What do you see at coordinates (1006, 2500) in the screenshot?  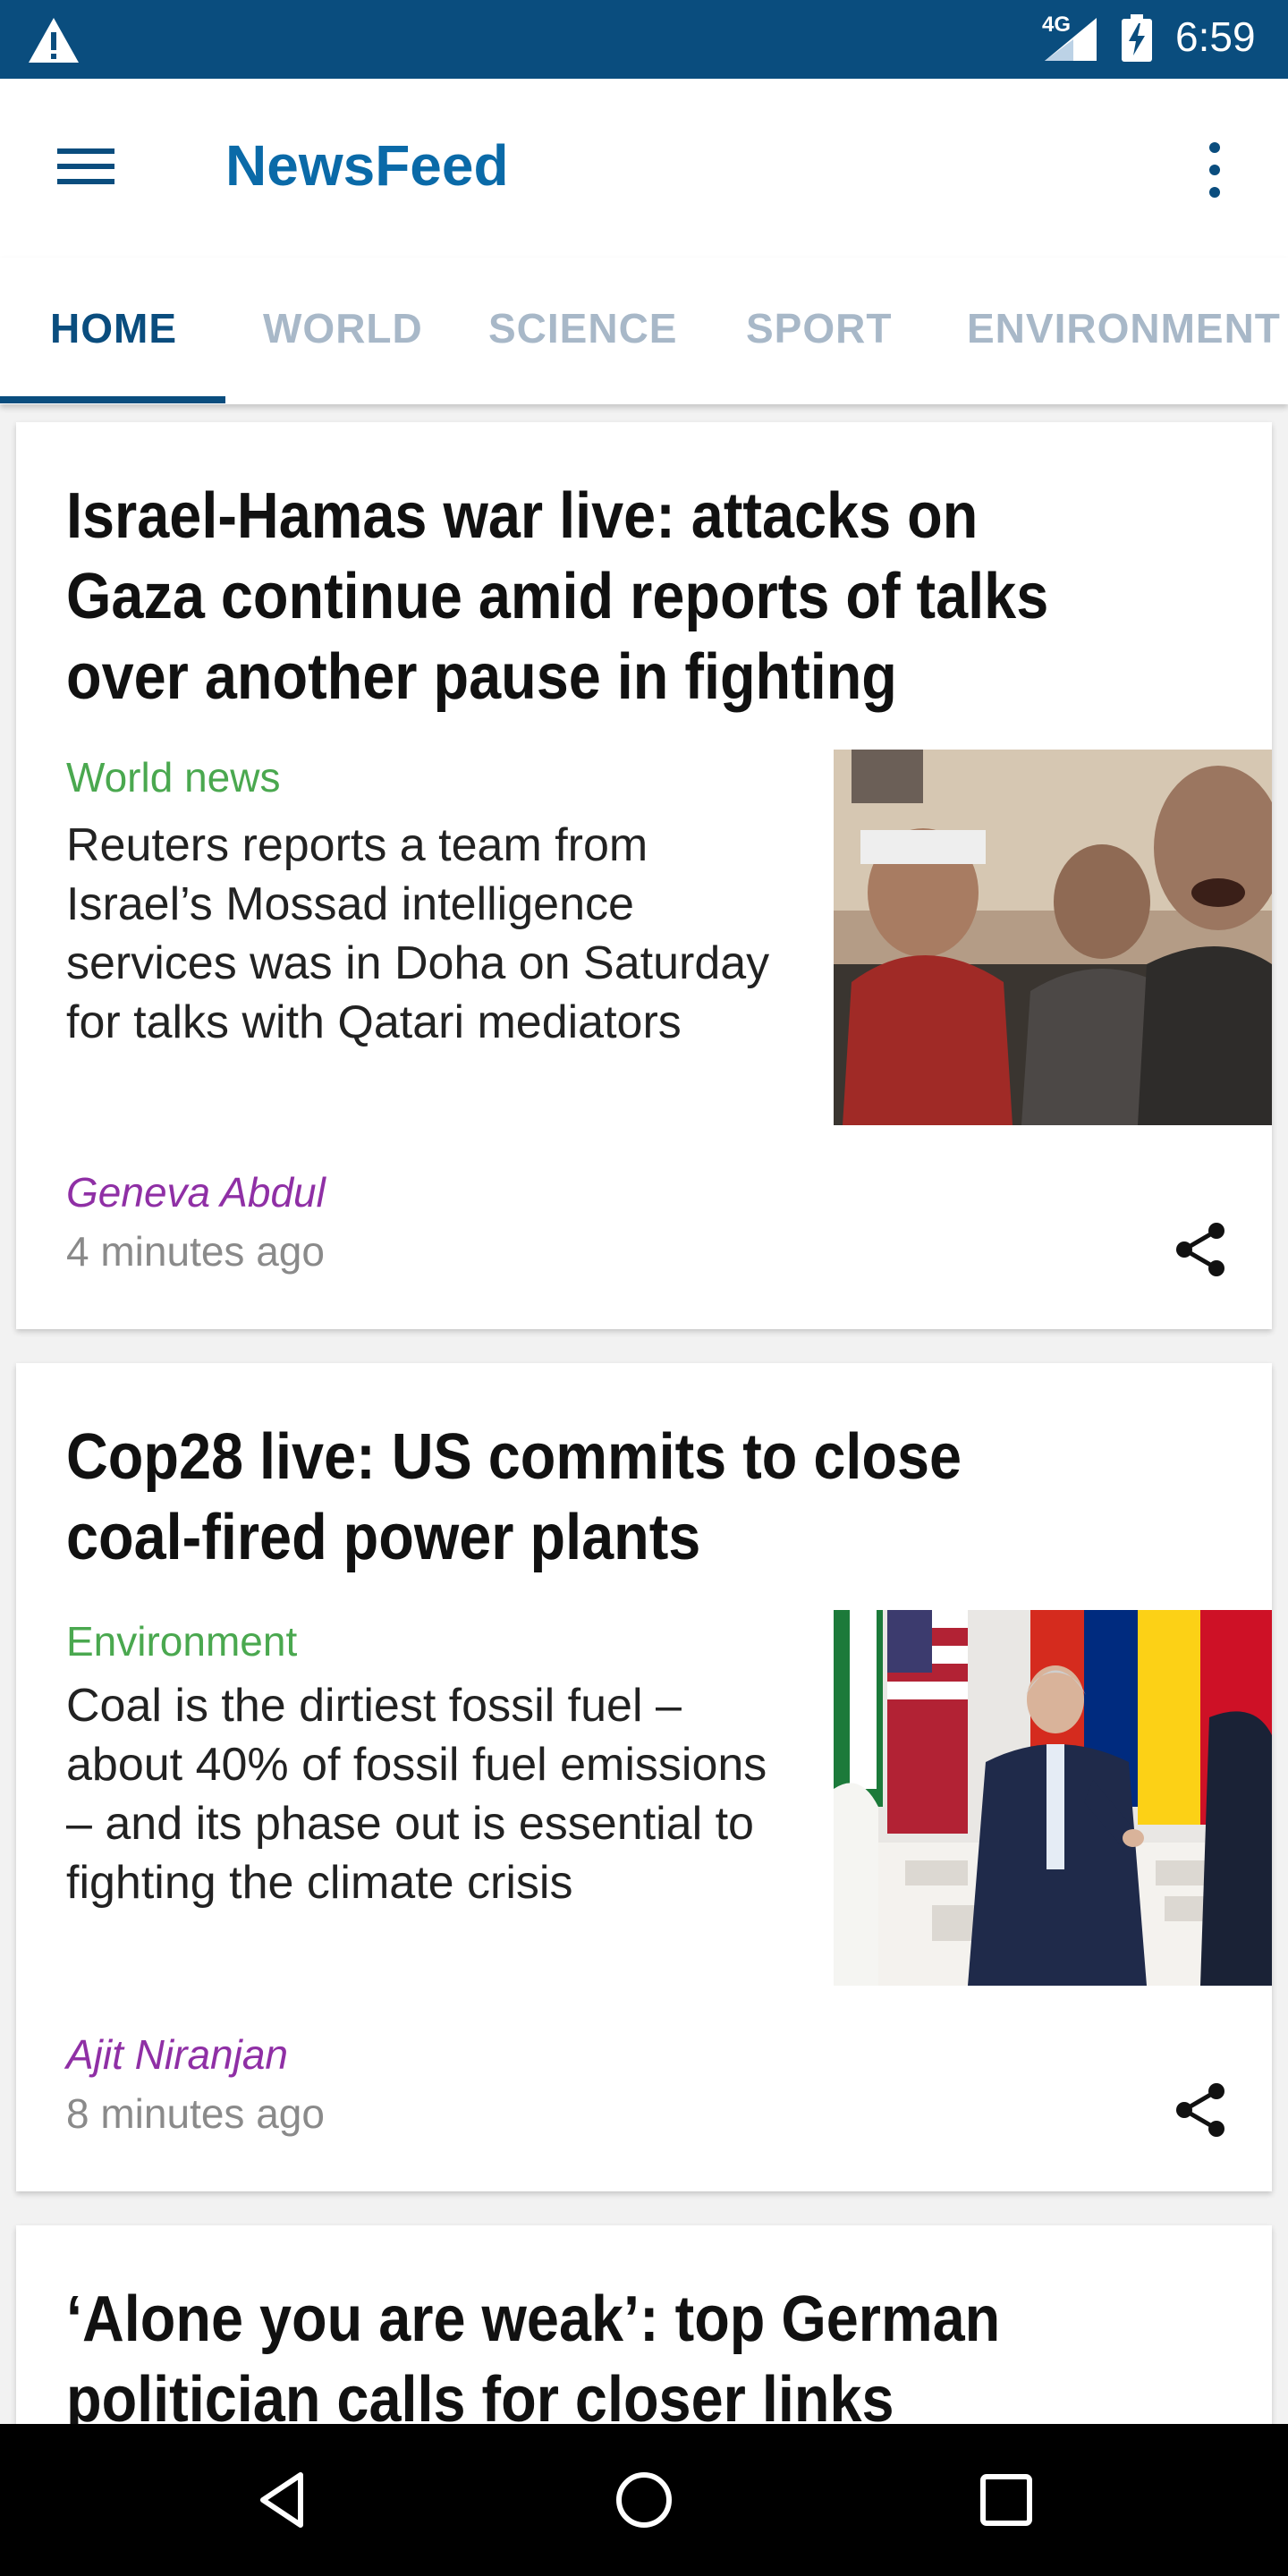 I see `recents-icon` at bounding box center [1006, 2500].